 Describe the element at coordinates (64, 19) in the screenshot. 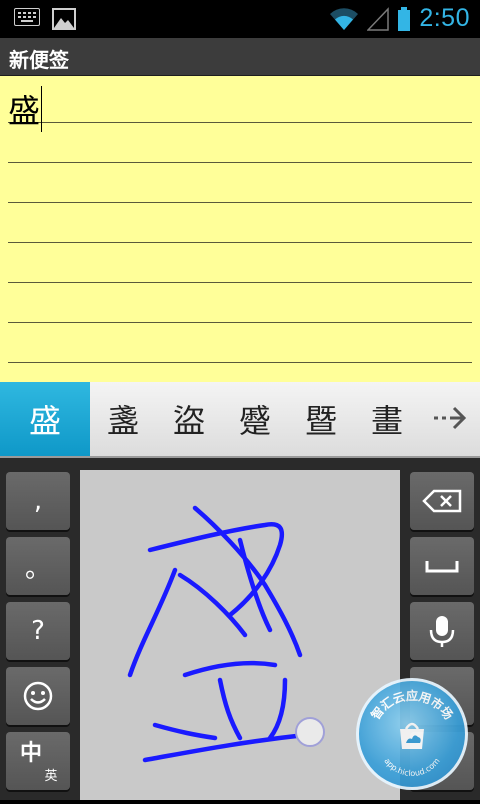

I see `image-notification-icon` at that location.